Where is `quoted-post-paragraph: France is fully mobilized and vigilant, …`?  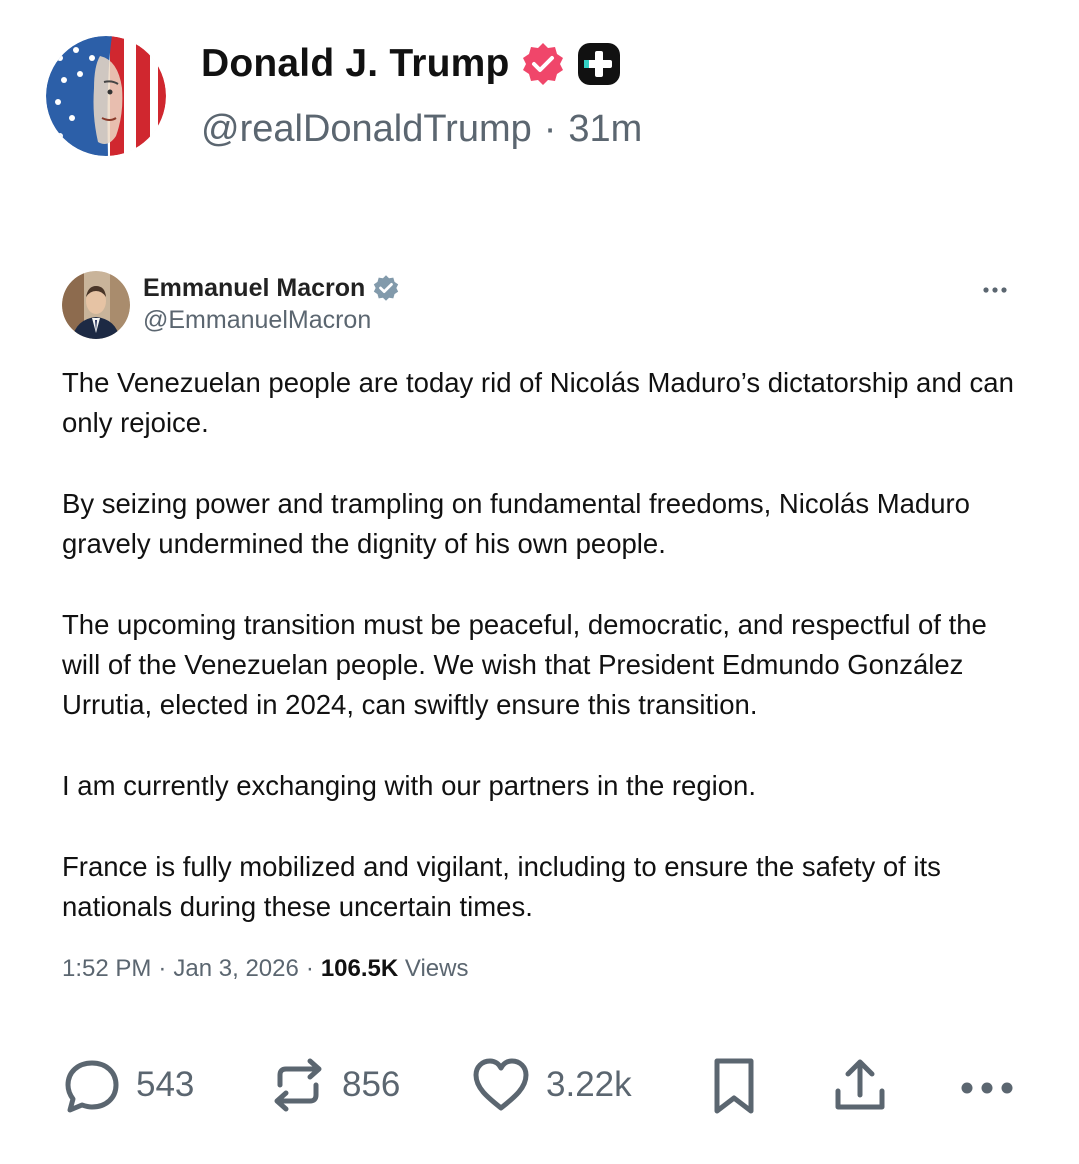 quoted-post-paragraph: France is fully mobilized and vigilant, … is located at coordinates (501, 886).